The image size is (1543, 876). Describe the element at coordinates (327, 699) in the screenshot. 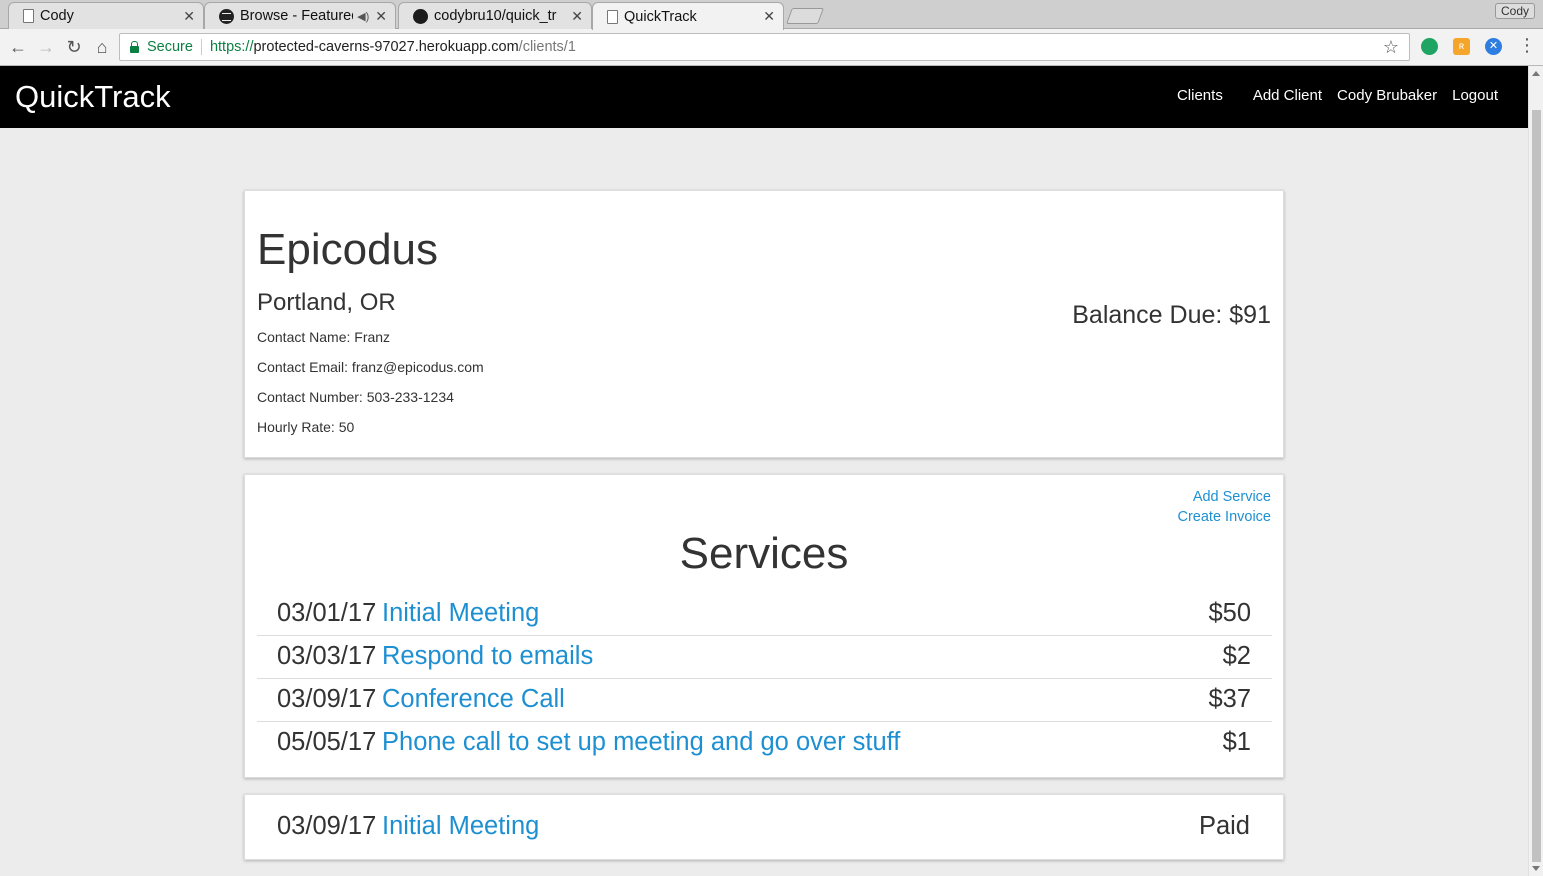

I see `service-date: 03/09/17` at that location.